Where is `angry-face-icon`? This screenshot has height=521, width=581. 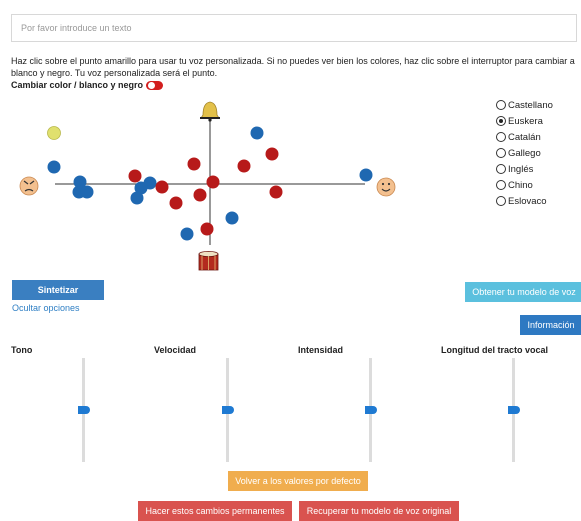 angry-face-icon is located at coordinates (29, 186).